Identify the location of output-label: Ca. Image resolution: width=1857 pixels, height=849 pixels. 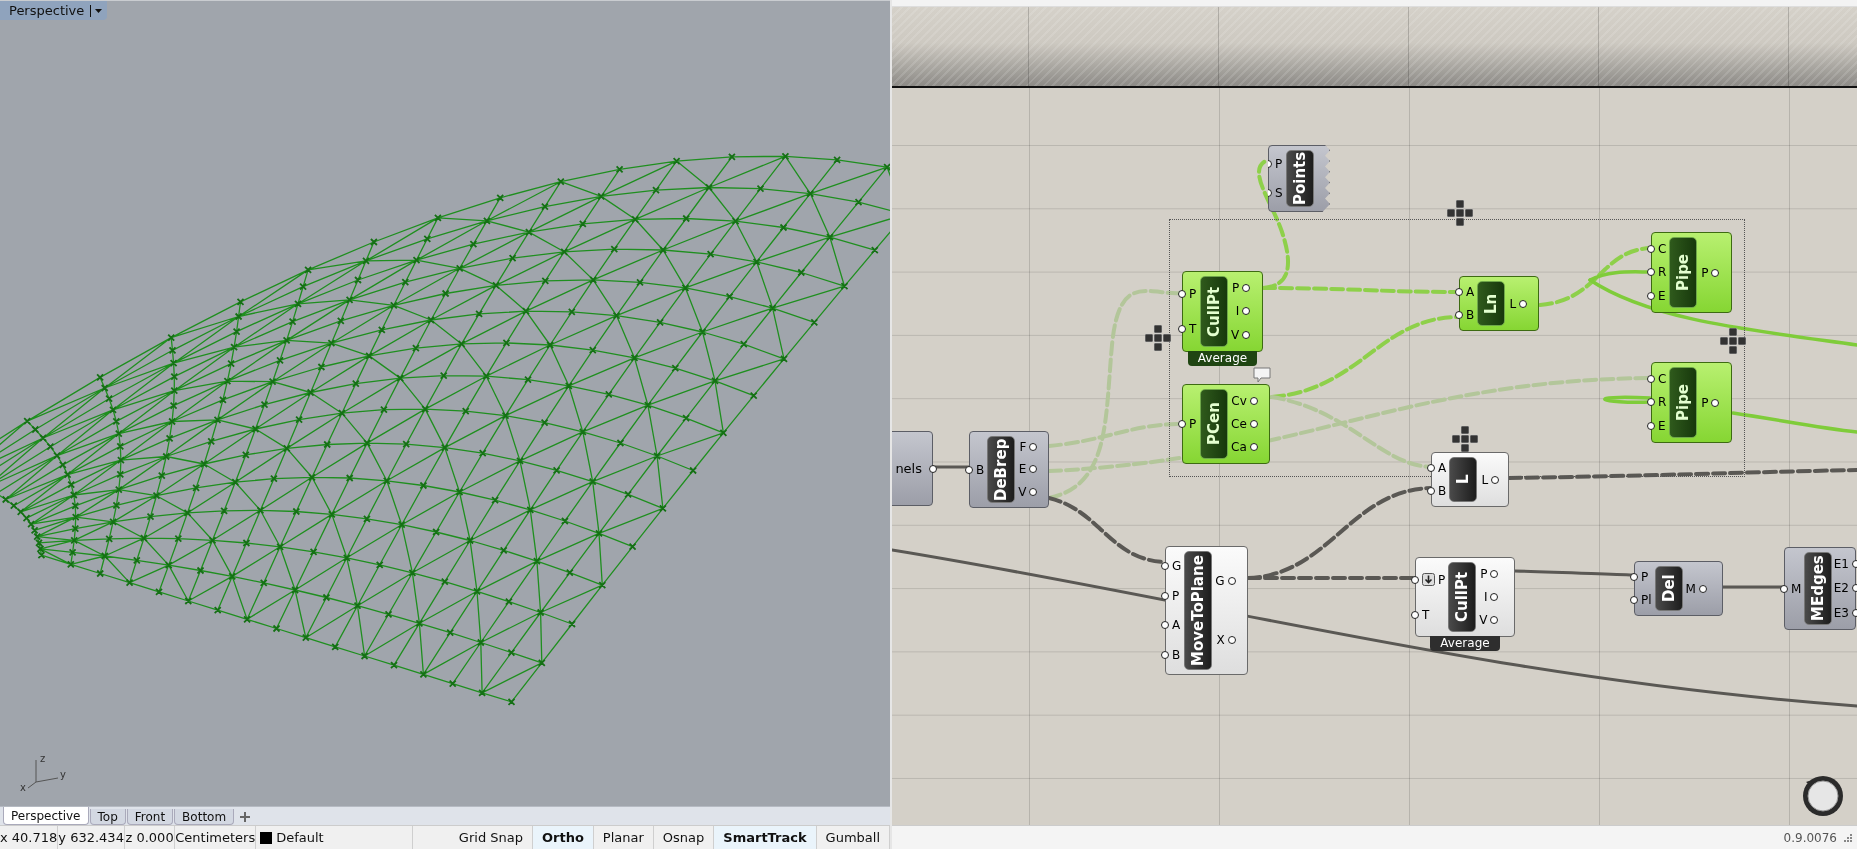
(1239, 447).